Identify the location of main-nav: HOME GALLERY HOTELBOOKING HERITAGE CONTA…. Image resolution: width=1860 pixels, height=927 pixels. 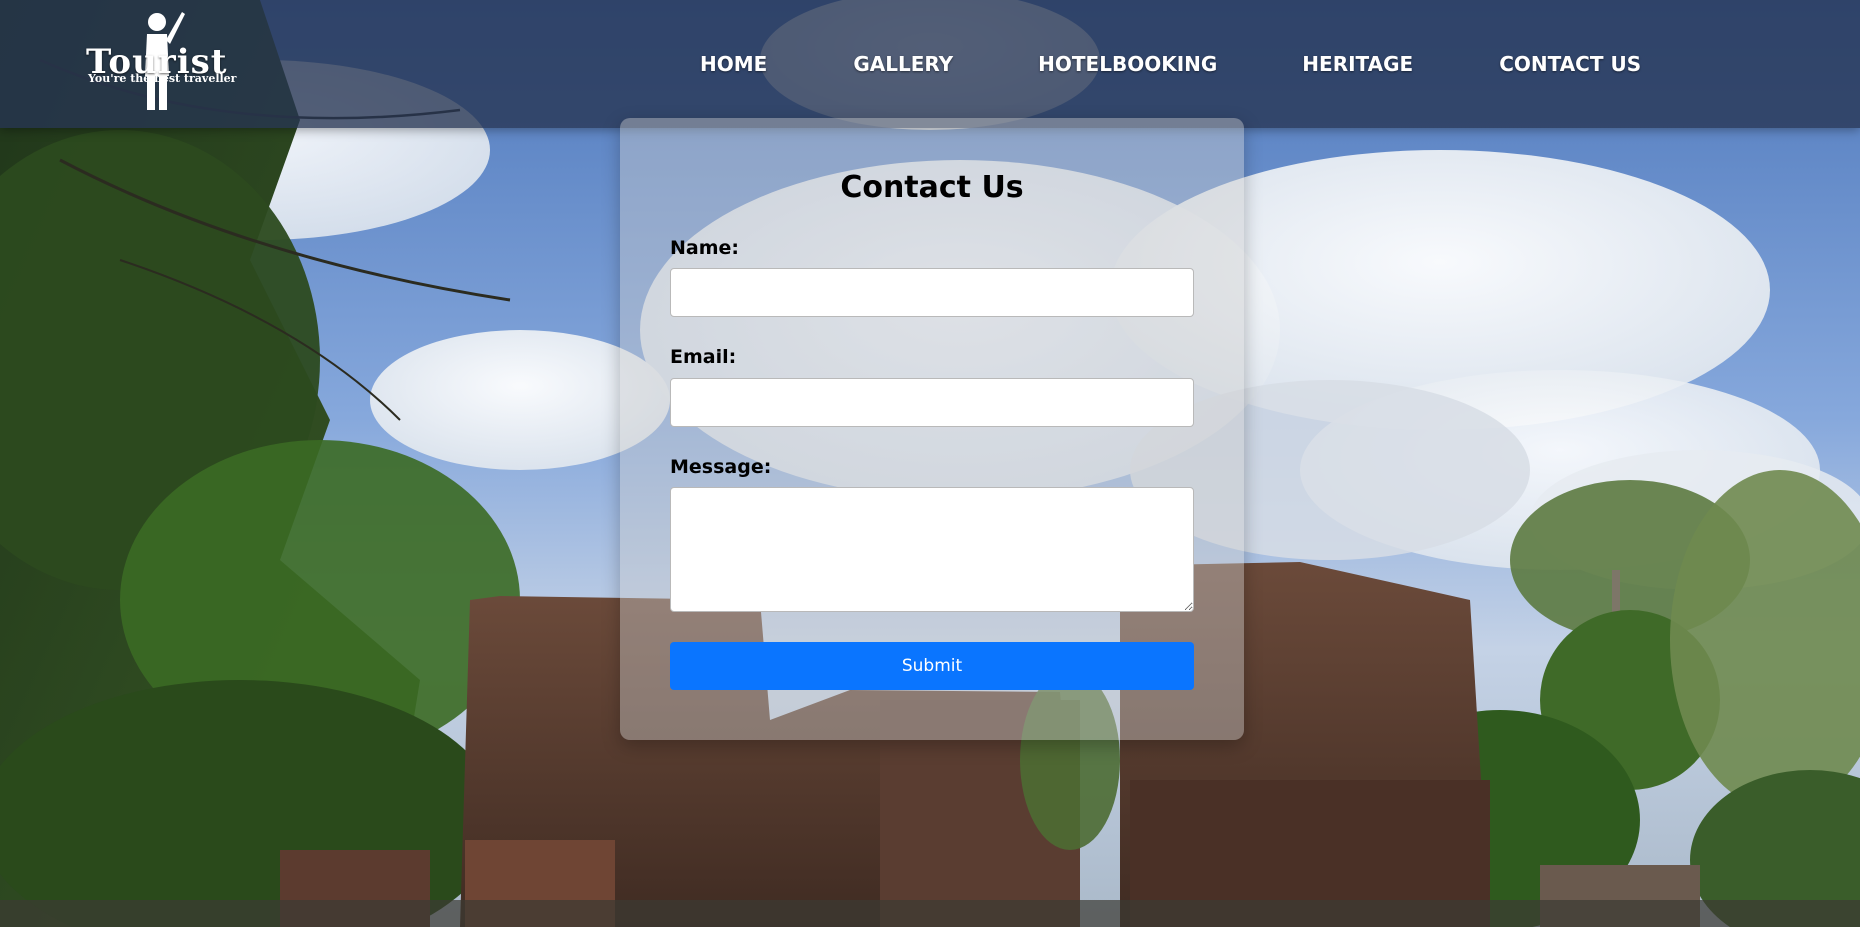
(1170, 64).